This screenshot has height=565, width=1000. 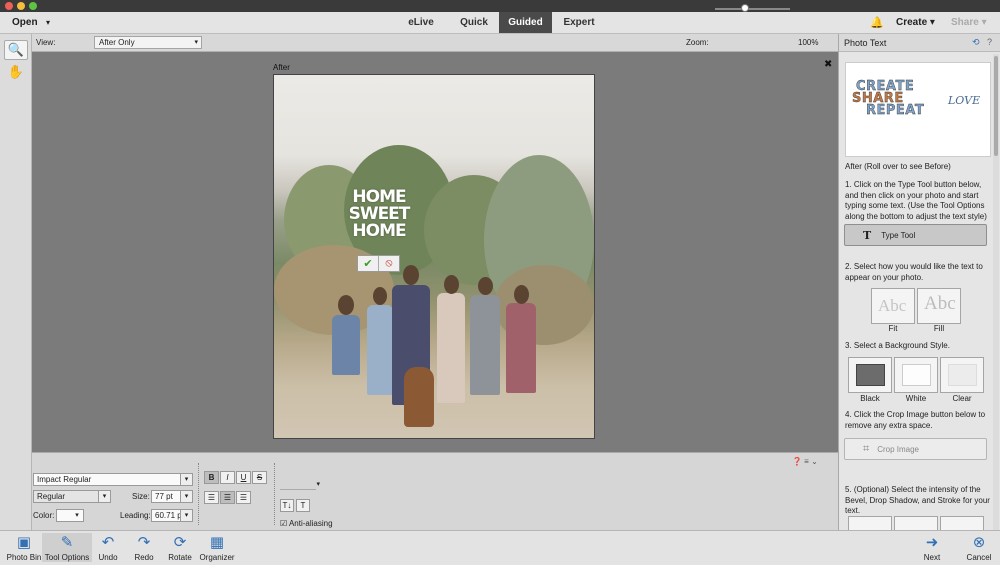 What do you see at coordinates (989, 42) in the screenshot?
I see `help-icon: ?` at bounding box center [989, 42].